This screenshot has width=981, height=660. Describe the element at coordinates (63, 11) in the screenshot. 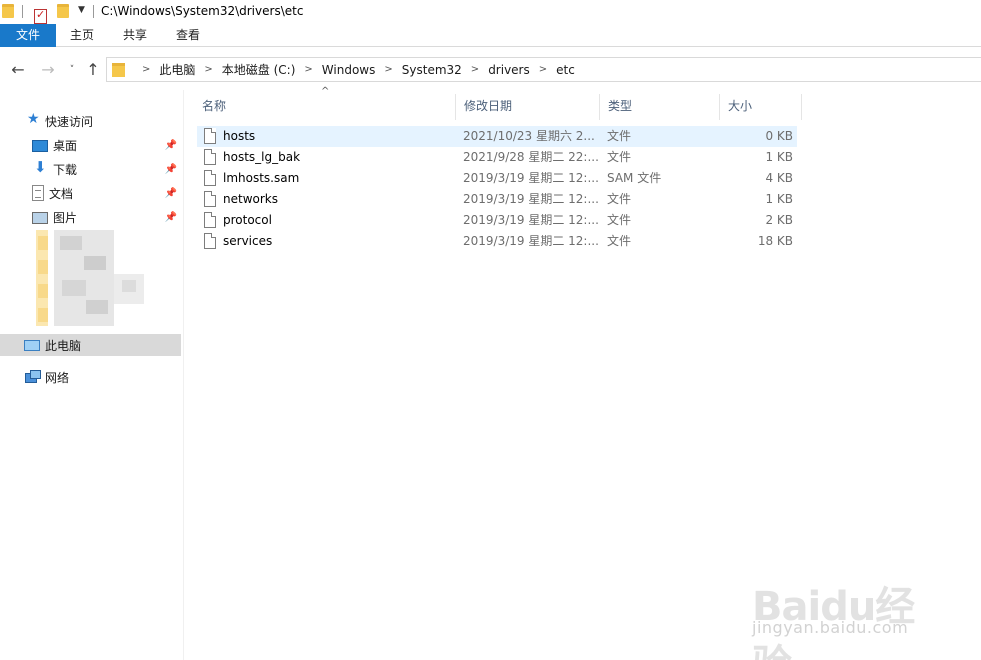

I see `new-folder-icon` at that location.